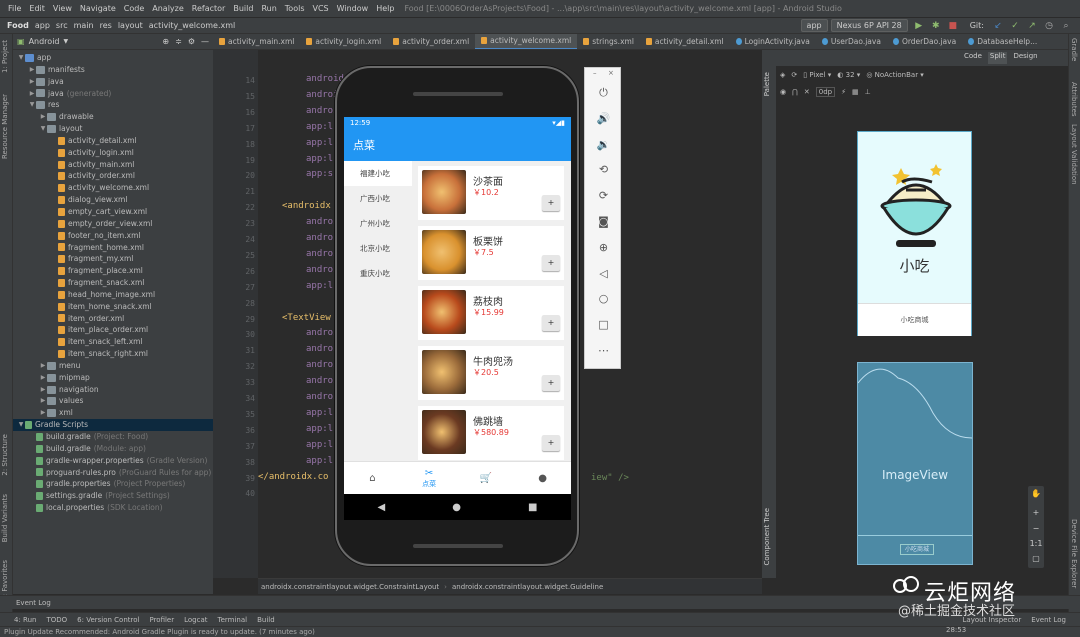 Image resolution: width=1080 pixels, height=637 pixels. What do you see at coordinates (1049, 26) in the screenshot?
I see `history-icon: ◷` at bounding box center [1049, 26].